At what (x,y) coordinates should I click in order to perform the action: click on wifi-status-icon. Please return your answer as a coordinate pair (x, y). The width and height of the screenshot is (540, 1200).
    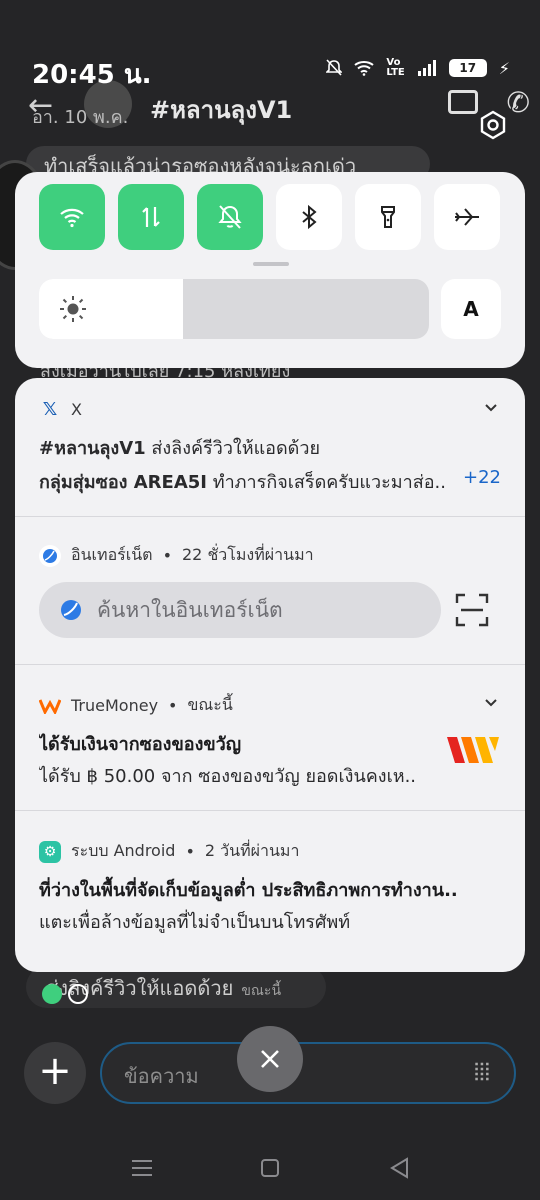
    Looking at the image, I should click on (364, 68).